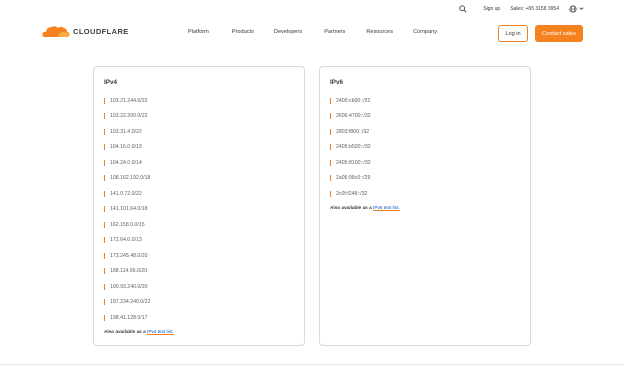 This screenshot has width=624, height=367. Describe the element at coordinates (129, 100) in the screenshot. I see `ipv4-range-text: 103.21.244.0/22` at that location.